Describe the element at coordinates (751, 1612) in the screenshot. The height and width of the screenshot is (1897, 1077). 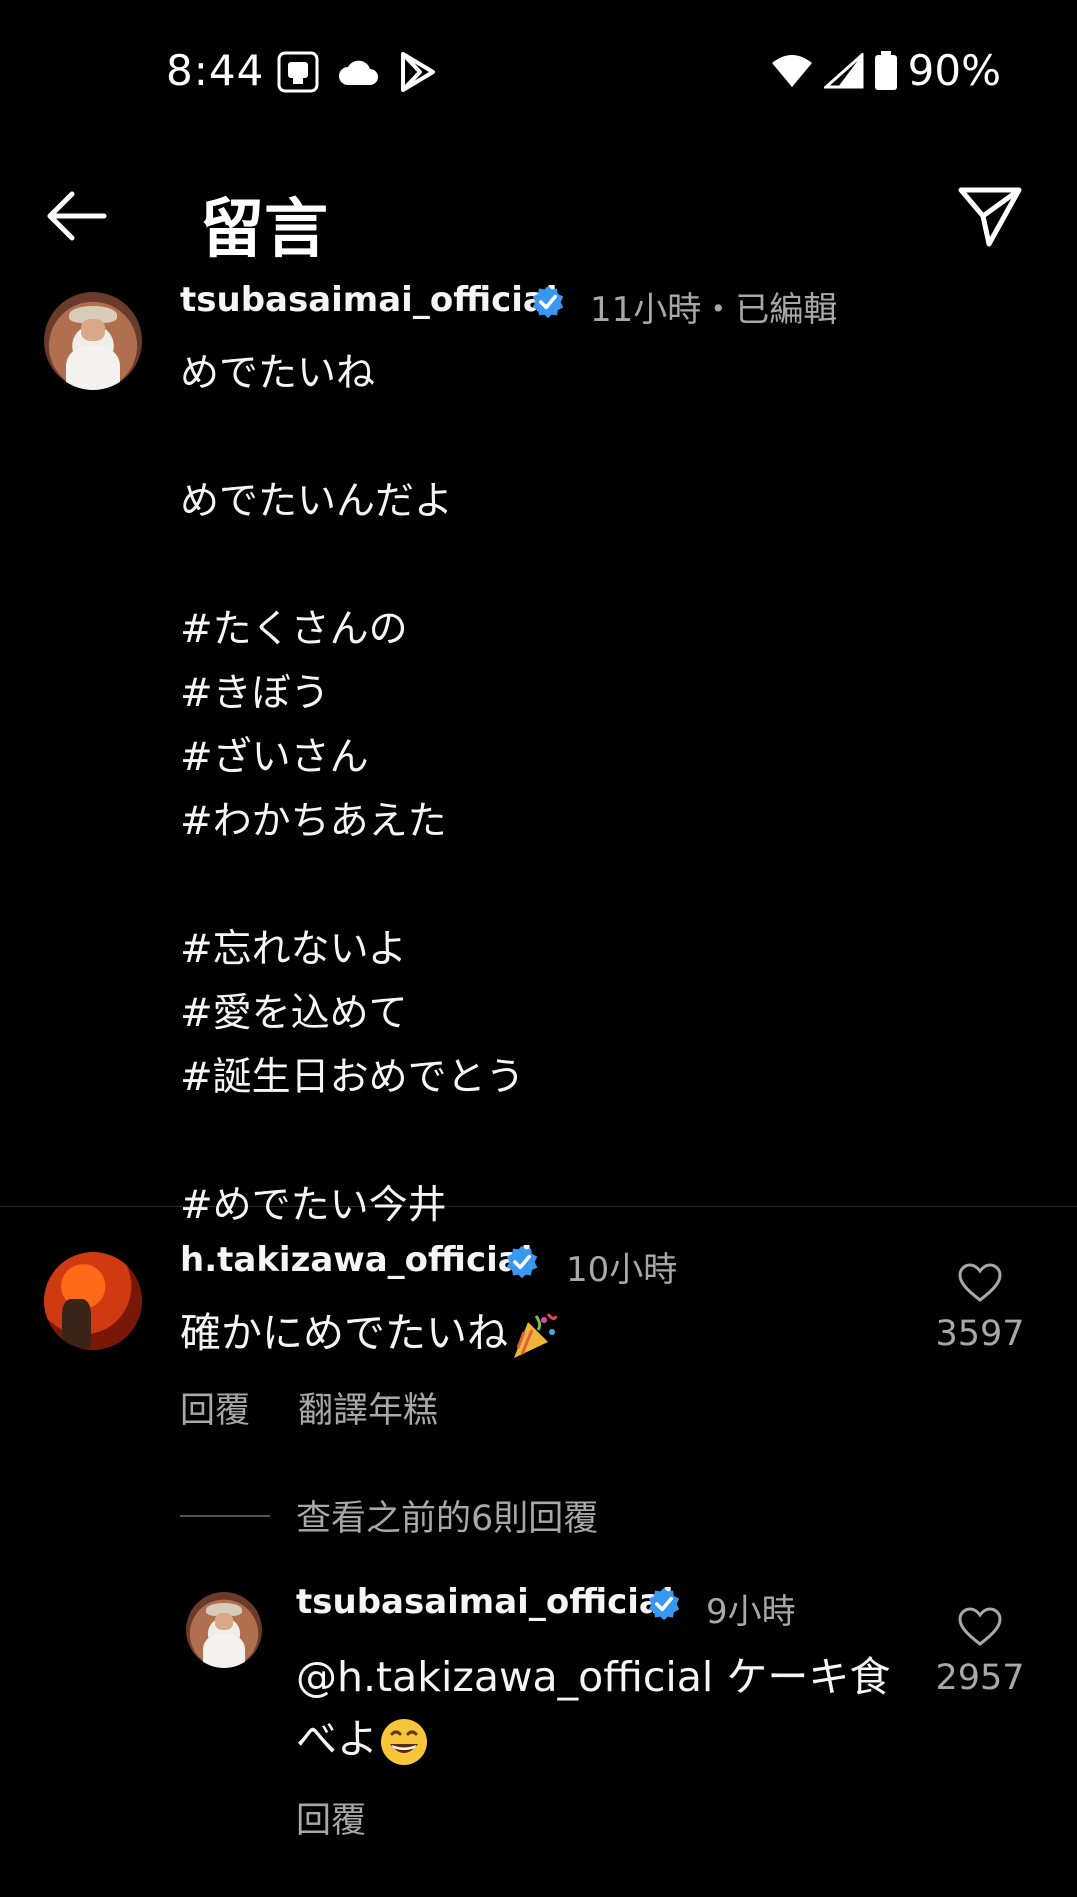
I see `reply-meta: 9小時` at that location.